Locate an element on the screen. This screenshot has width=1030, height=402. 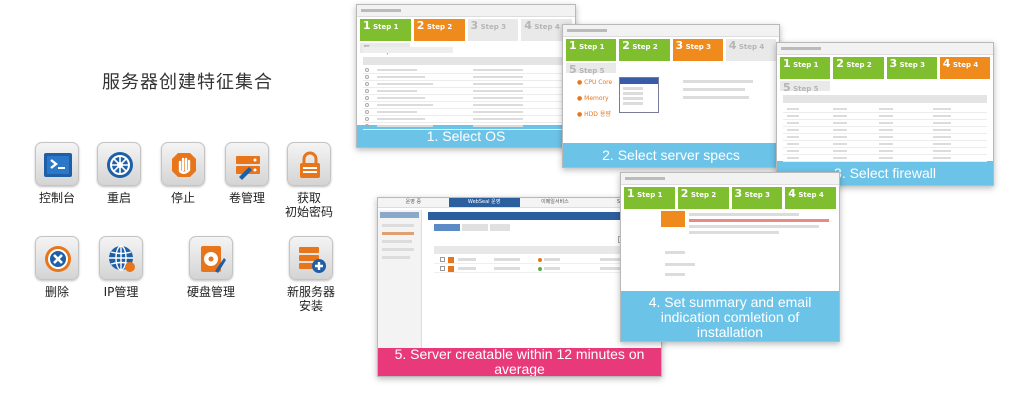
caption-select-specs: 2. Select server specs is located at coordinates (671, 155).